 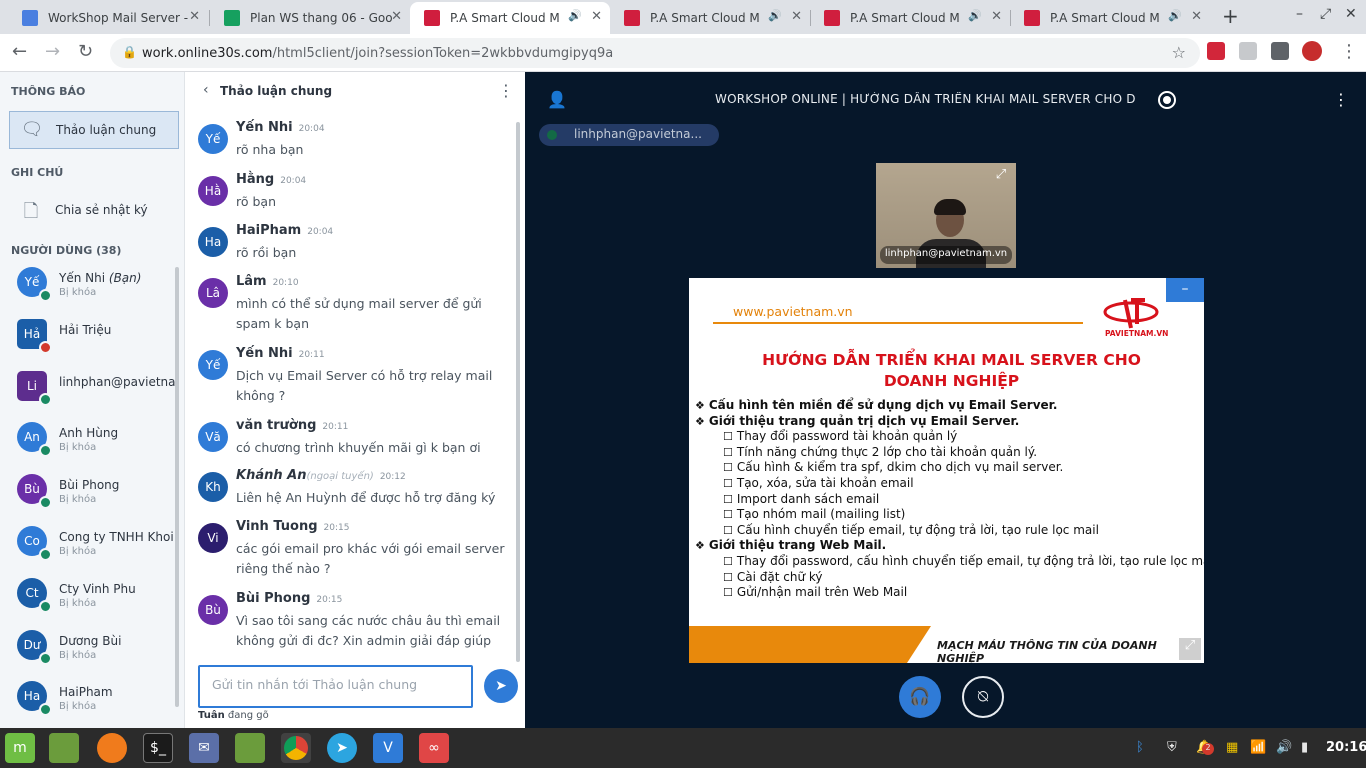 What do you see at coordinates (267, 281) in the screenshot?
I see `message-sender: Lâm 20:10` at bounding box center [267, 281].